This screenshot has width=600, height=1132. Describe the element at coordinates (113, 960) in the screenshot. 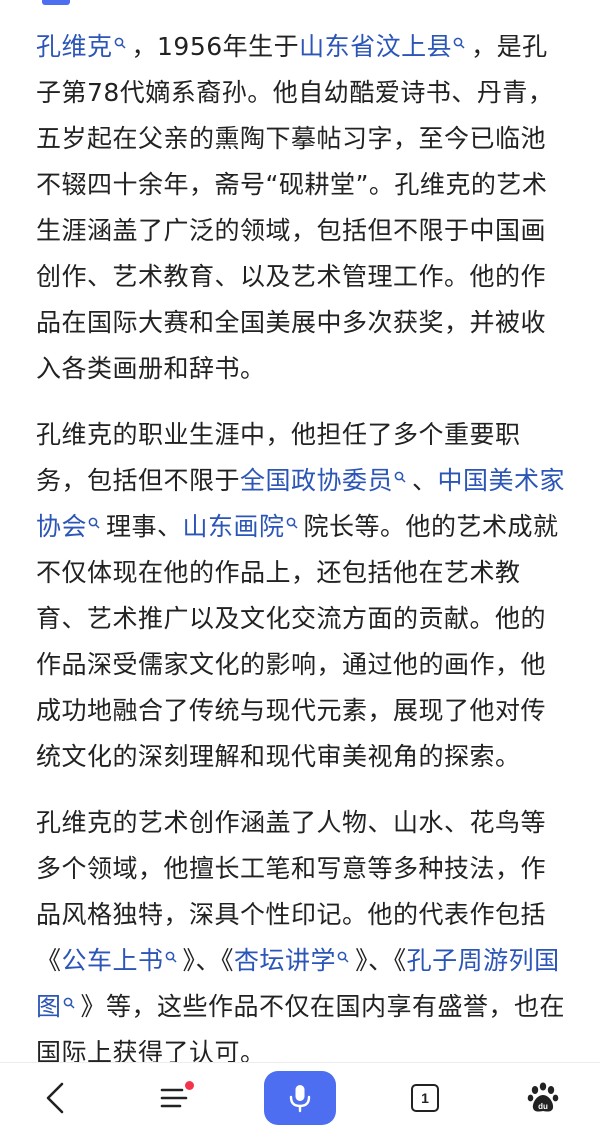

I see `link-gongche-shangshu: 公车上书` at that location.